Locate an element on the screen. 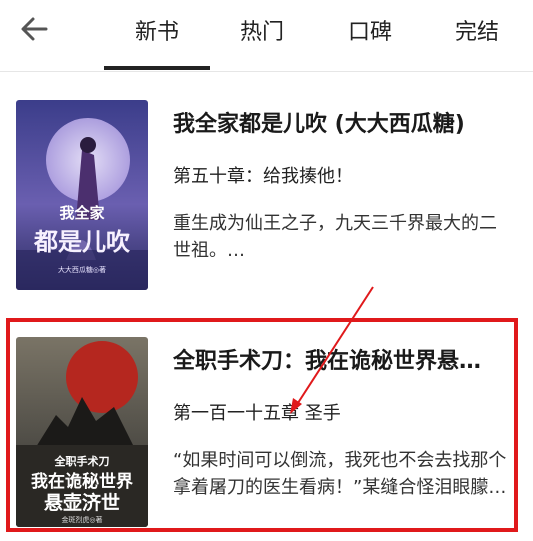  tab-reputation: 口碑 is located at coordinates (370, 30).